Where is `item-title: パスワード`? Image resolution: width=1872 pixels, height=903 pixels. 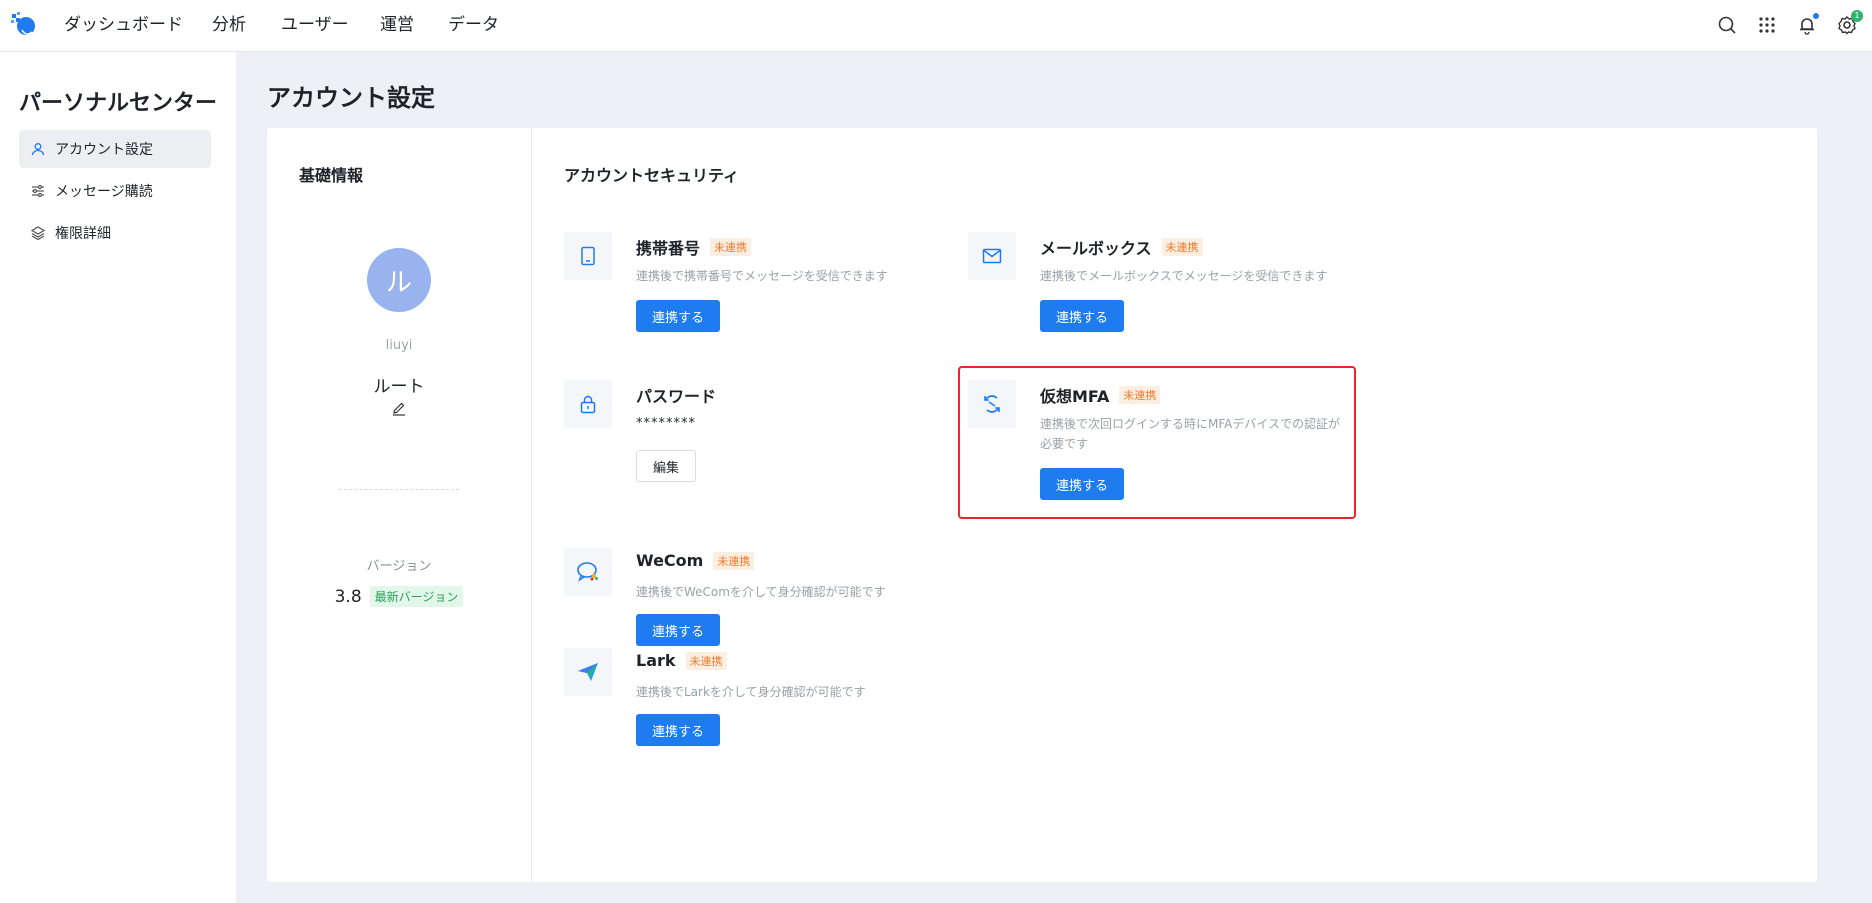 item-title: パスワード is located at coordinates (676, 396).